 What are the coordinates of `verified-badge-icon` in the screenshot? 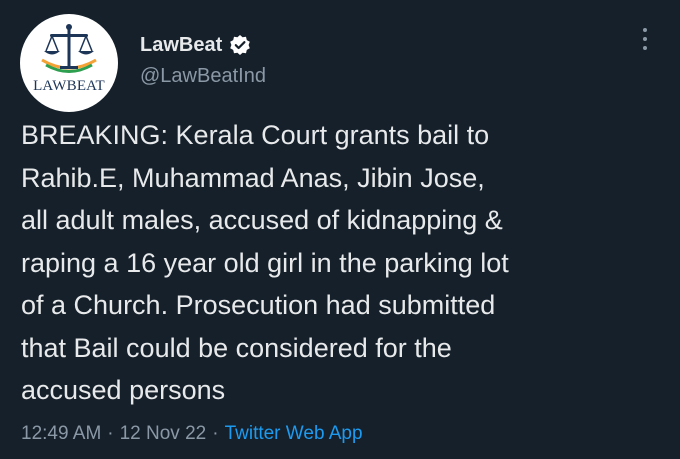 It's located at (240, 45).